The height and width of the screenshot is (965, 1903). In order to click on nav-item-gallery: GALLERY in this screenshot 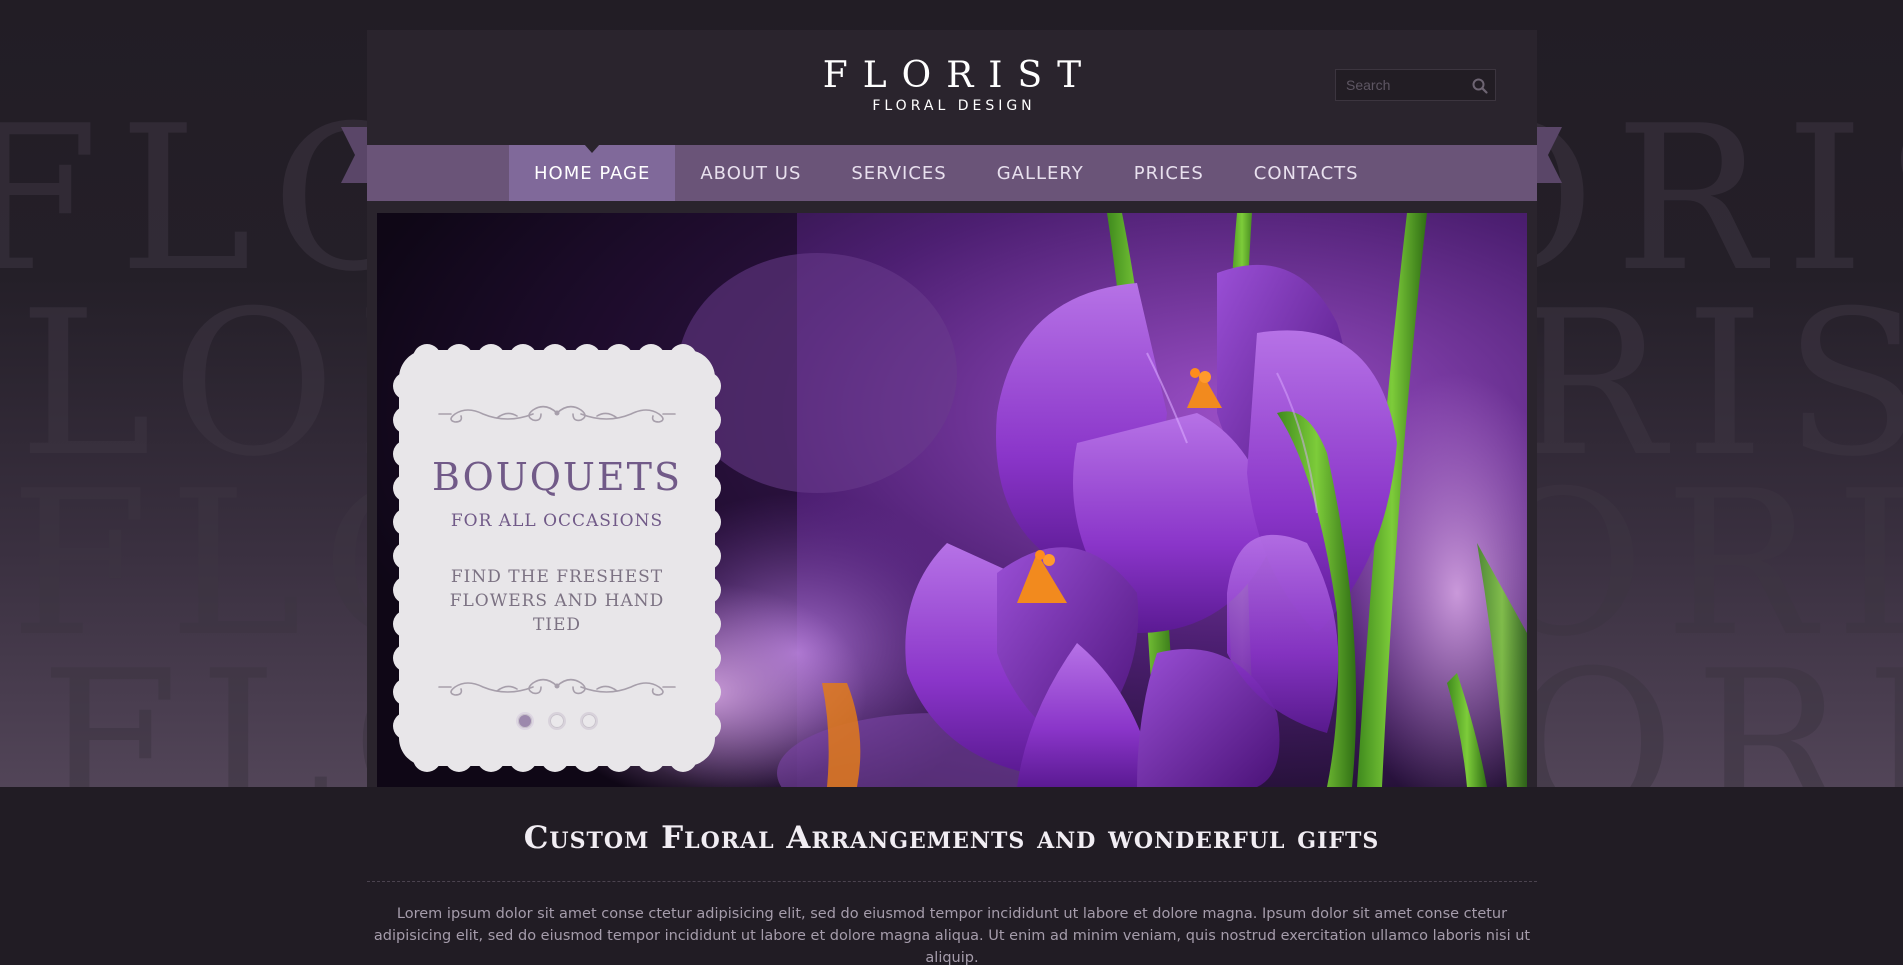, I will do `click(1040, 173)`.